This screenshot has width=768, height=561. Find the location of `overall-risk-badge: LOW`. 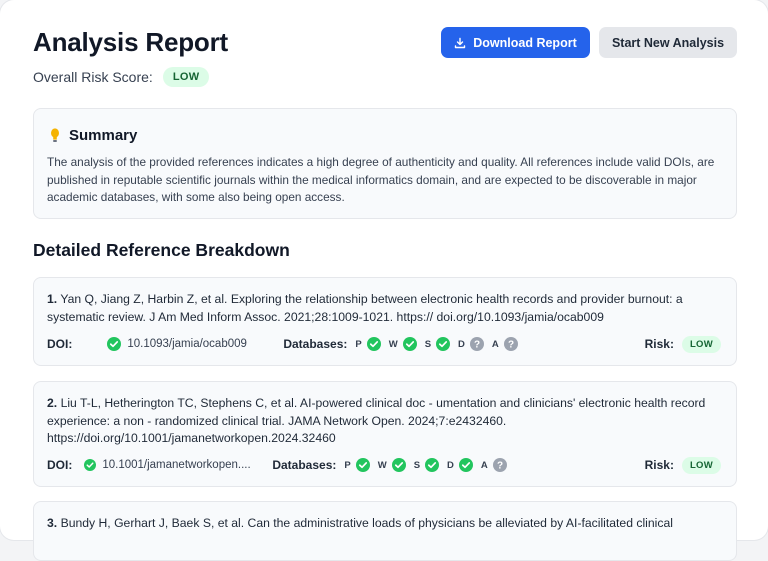

overall-risk-badge: LOW is located at coordinates (186, 77).